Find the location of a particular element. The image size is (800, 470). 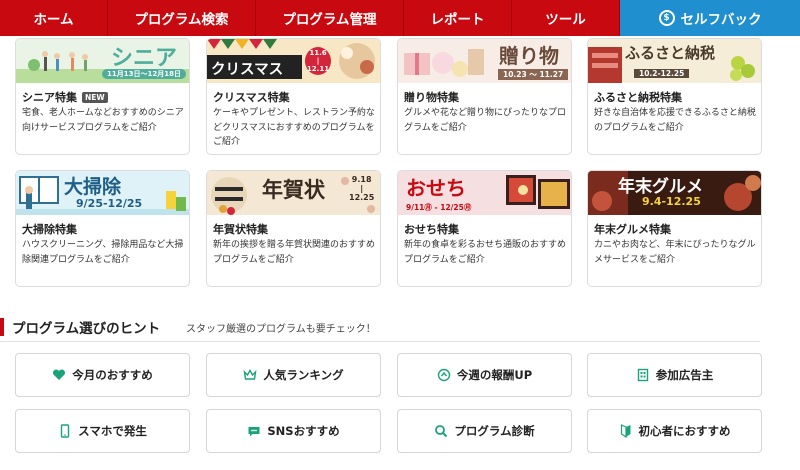

crown-icon is located at coordinates (250, 374).